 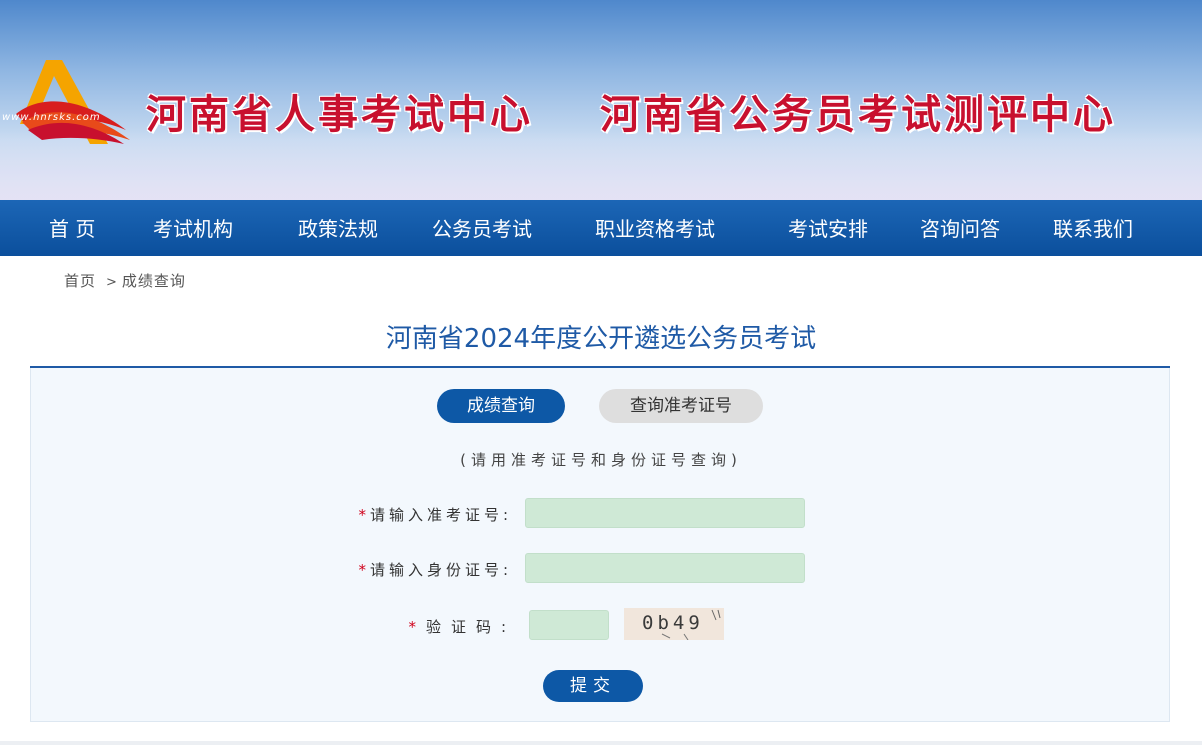 I want to click on nav-item-civil-service-exam: 公务员考试, so click(x=482, y=228).